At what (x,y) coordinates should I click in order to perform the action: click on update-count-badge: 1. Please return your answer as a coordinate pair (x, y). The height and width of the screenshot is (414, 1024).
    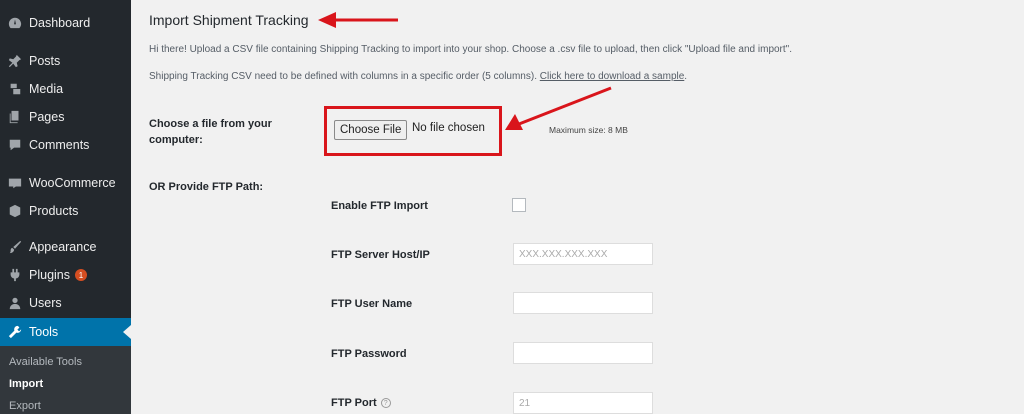
    Looking at the image, I should click on (81, 275).